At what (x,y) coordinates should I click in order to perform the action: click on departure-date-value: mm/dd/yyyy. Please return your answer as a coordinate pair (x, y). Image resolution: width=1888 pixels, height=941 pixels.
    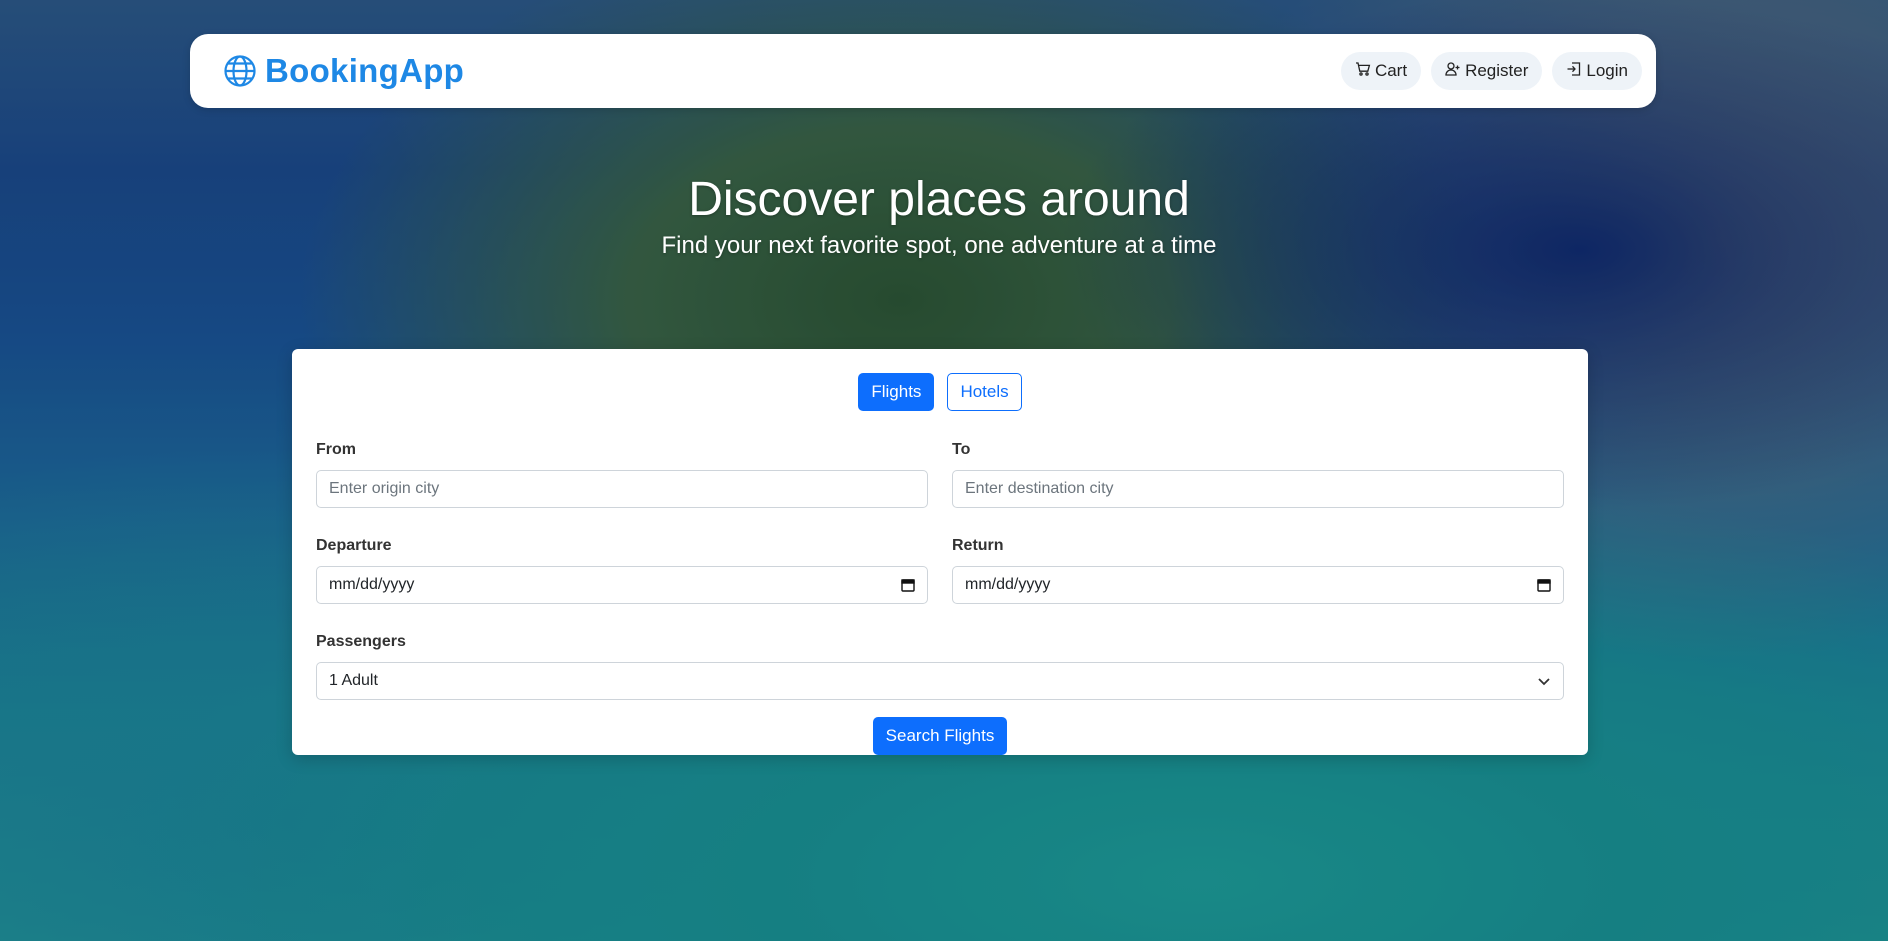
    Looking at the image, I should click on (372, 584).